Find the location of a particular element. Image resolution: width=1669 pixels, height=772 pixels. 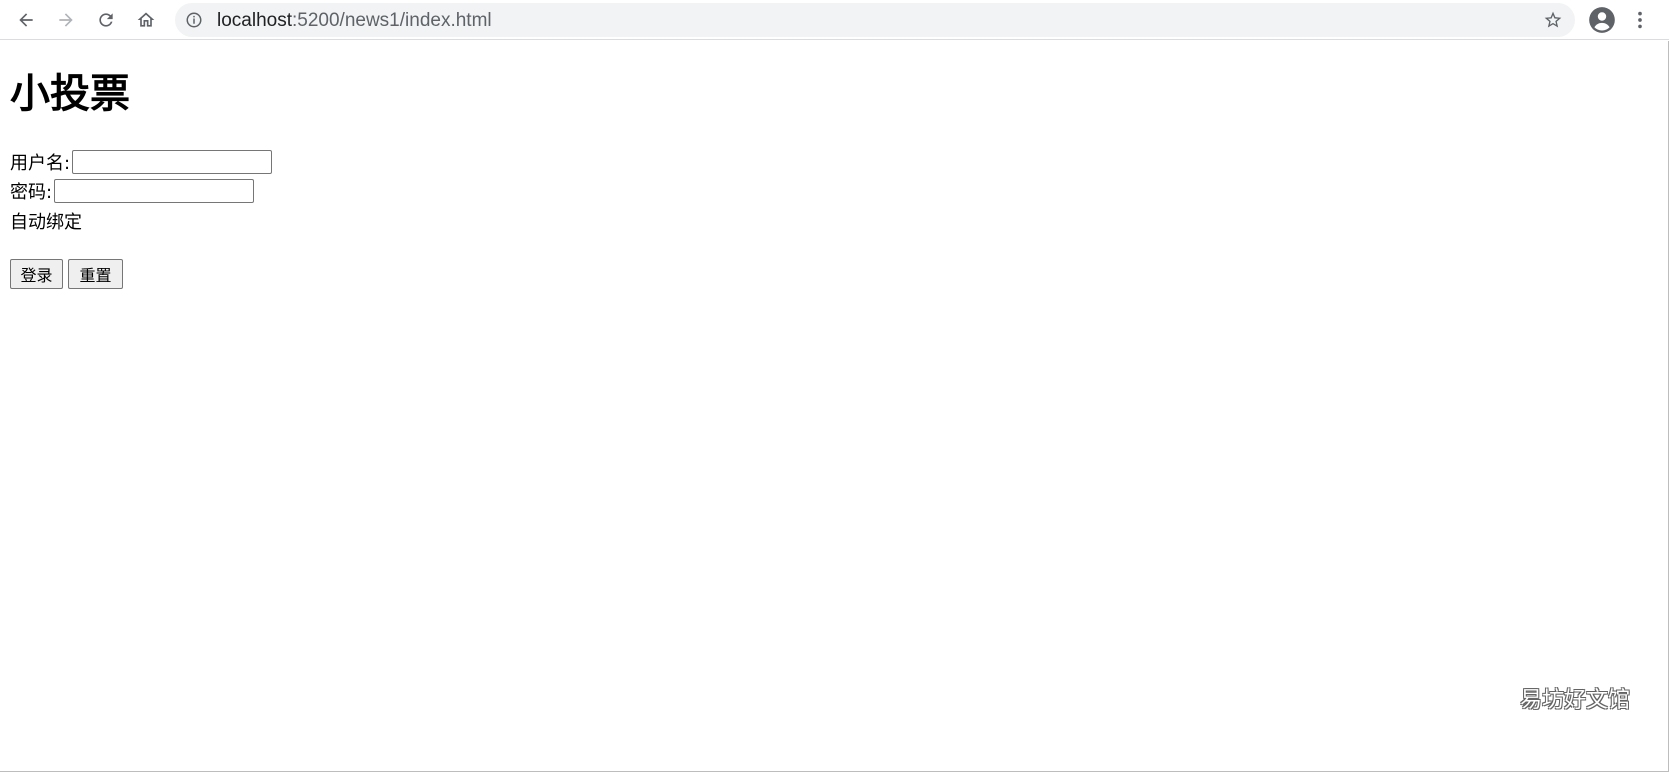

reload-button is located at coordinates (106, 20).